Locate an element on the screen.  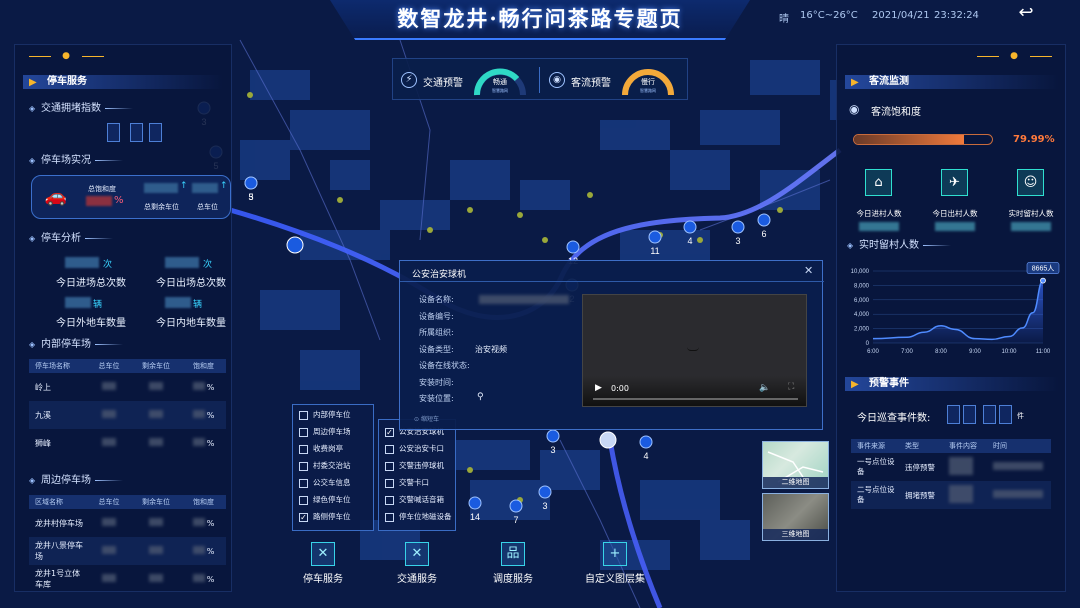
video-progress is located at coordinates (695, 399).